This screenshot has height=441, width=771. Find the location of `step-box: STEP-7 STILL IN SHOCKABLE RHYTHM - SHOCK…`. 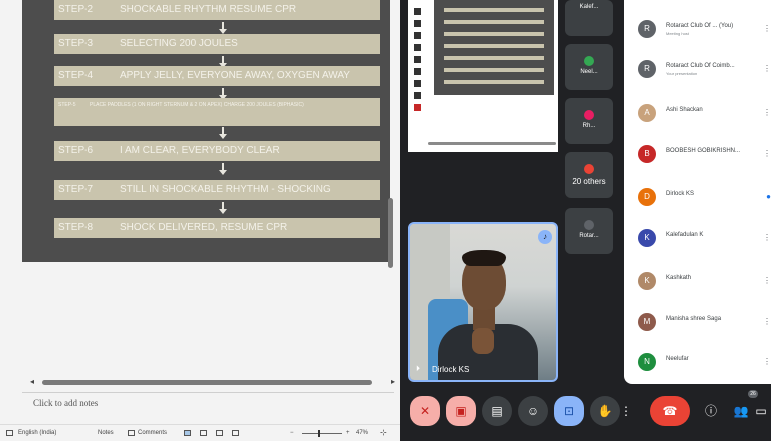

step-box: STEP-7 STILL IN SHOCKABLE RHYTHM - SHOCK… is located at coordinates (217, 190).